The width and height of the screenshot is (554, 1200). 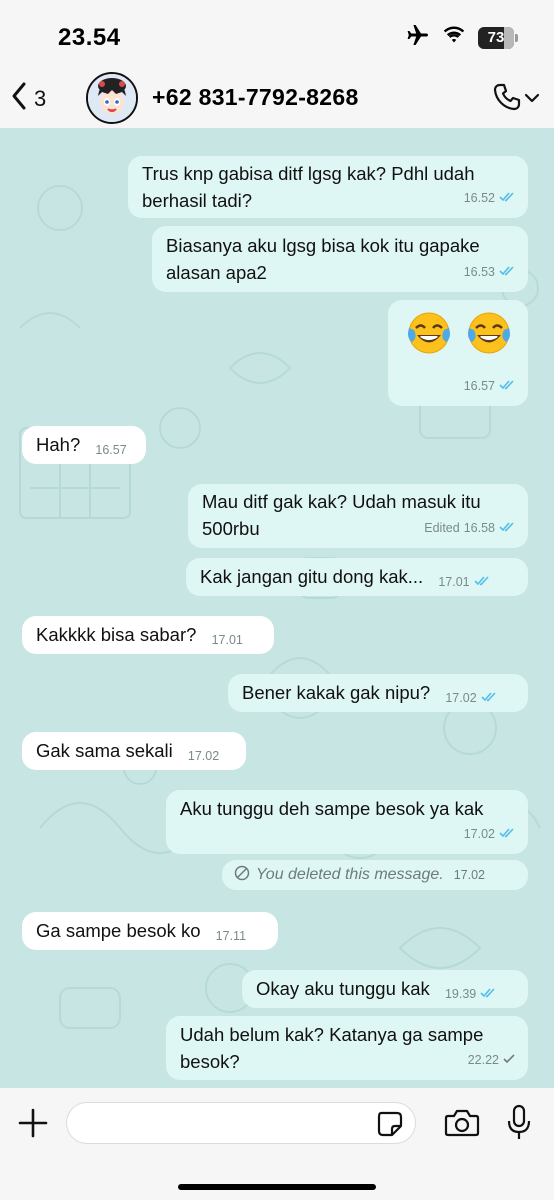 I want to click on phone-icon, so click(x=507, y=99).